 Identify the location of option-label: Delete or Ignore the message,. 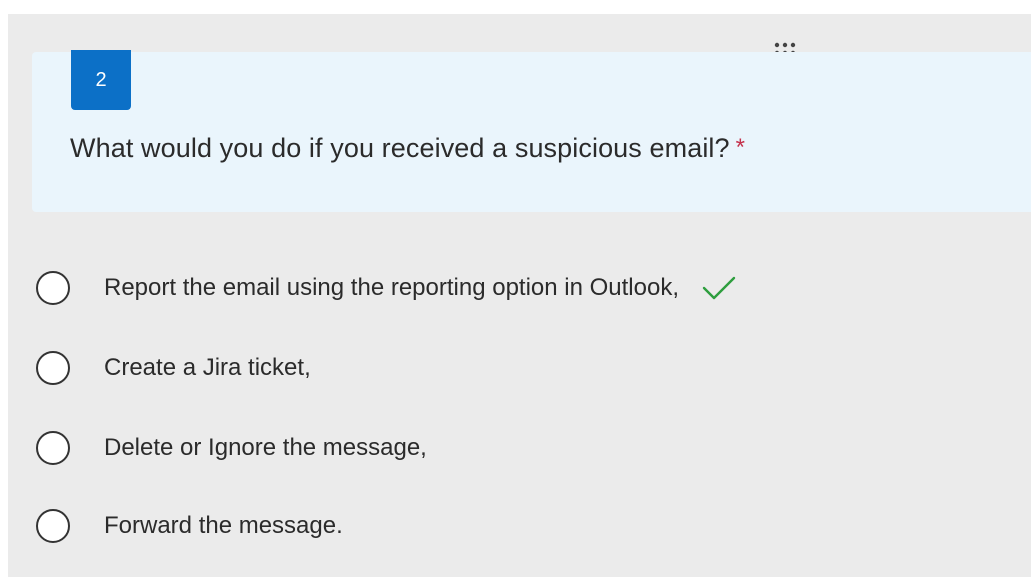
(265, 447).